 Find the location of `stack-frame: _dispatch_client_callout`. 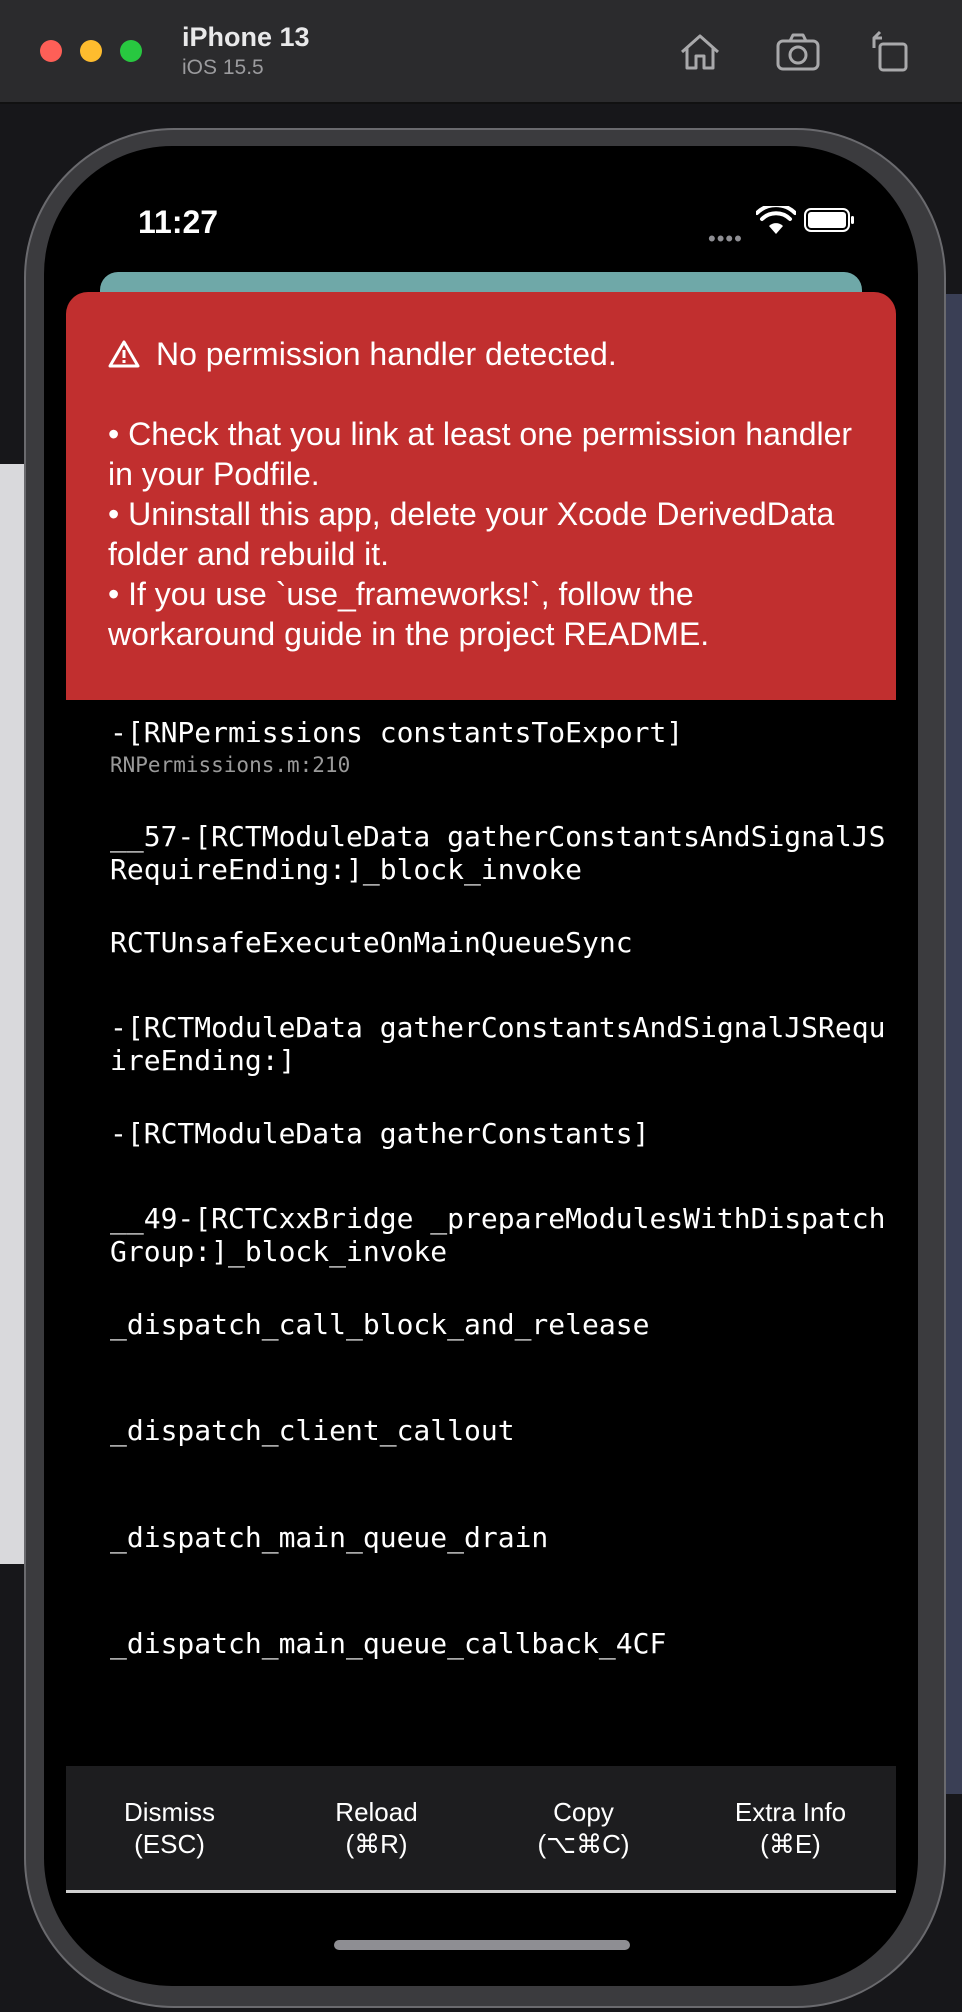

stack-frame: _dispatch_client_callout is located at coordinates (500, 1430).